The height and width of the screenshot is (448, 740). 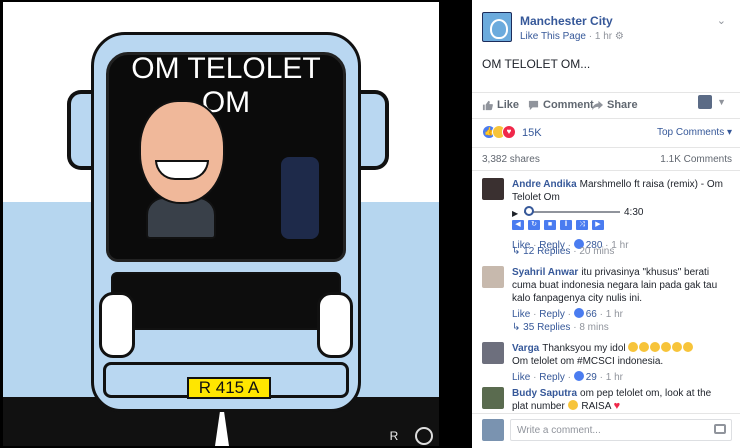 What do you see at coordinates (721, 20) in the screenshot?
I see `chevron-down-icon: ⌄` at bounding box center [721, 20].